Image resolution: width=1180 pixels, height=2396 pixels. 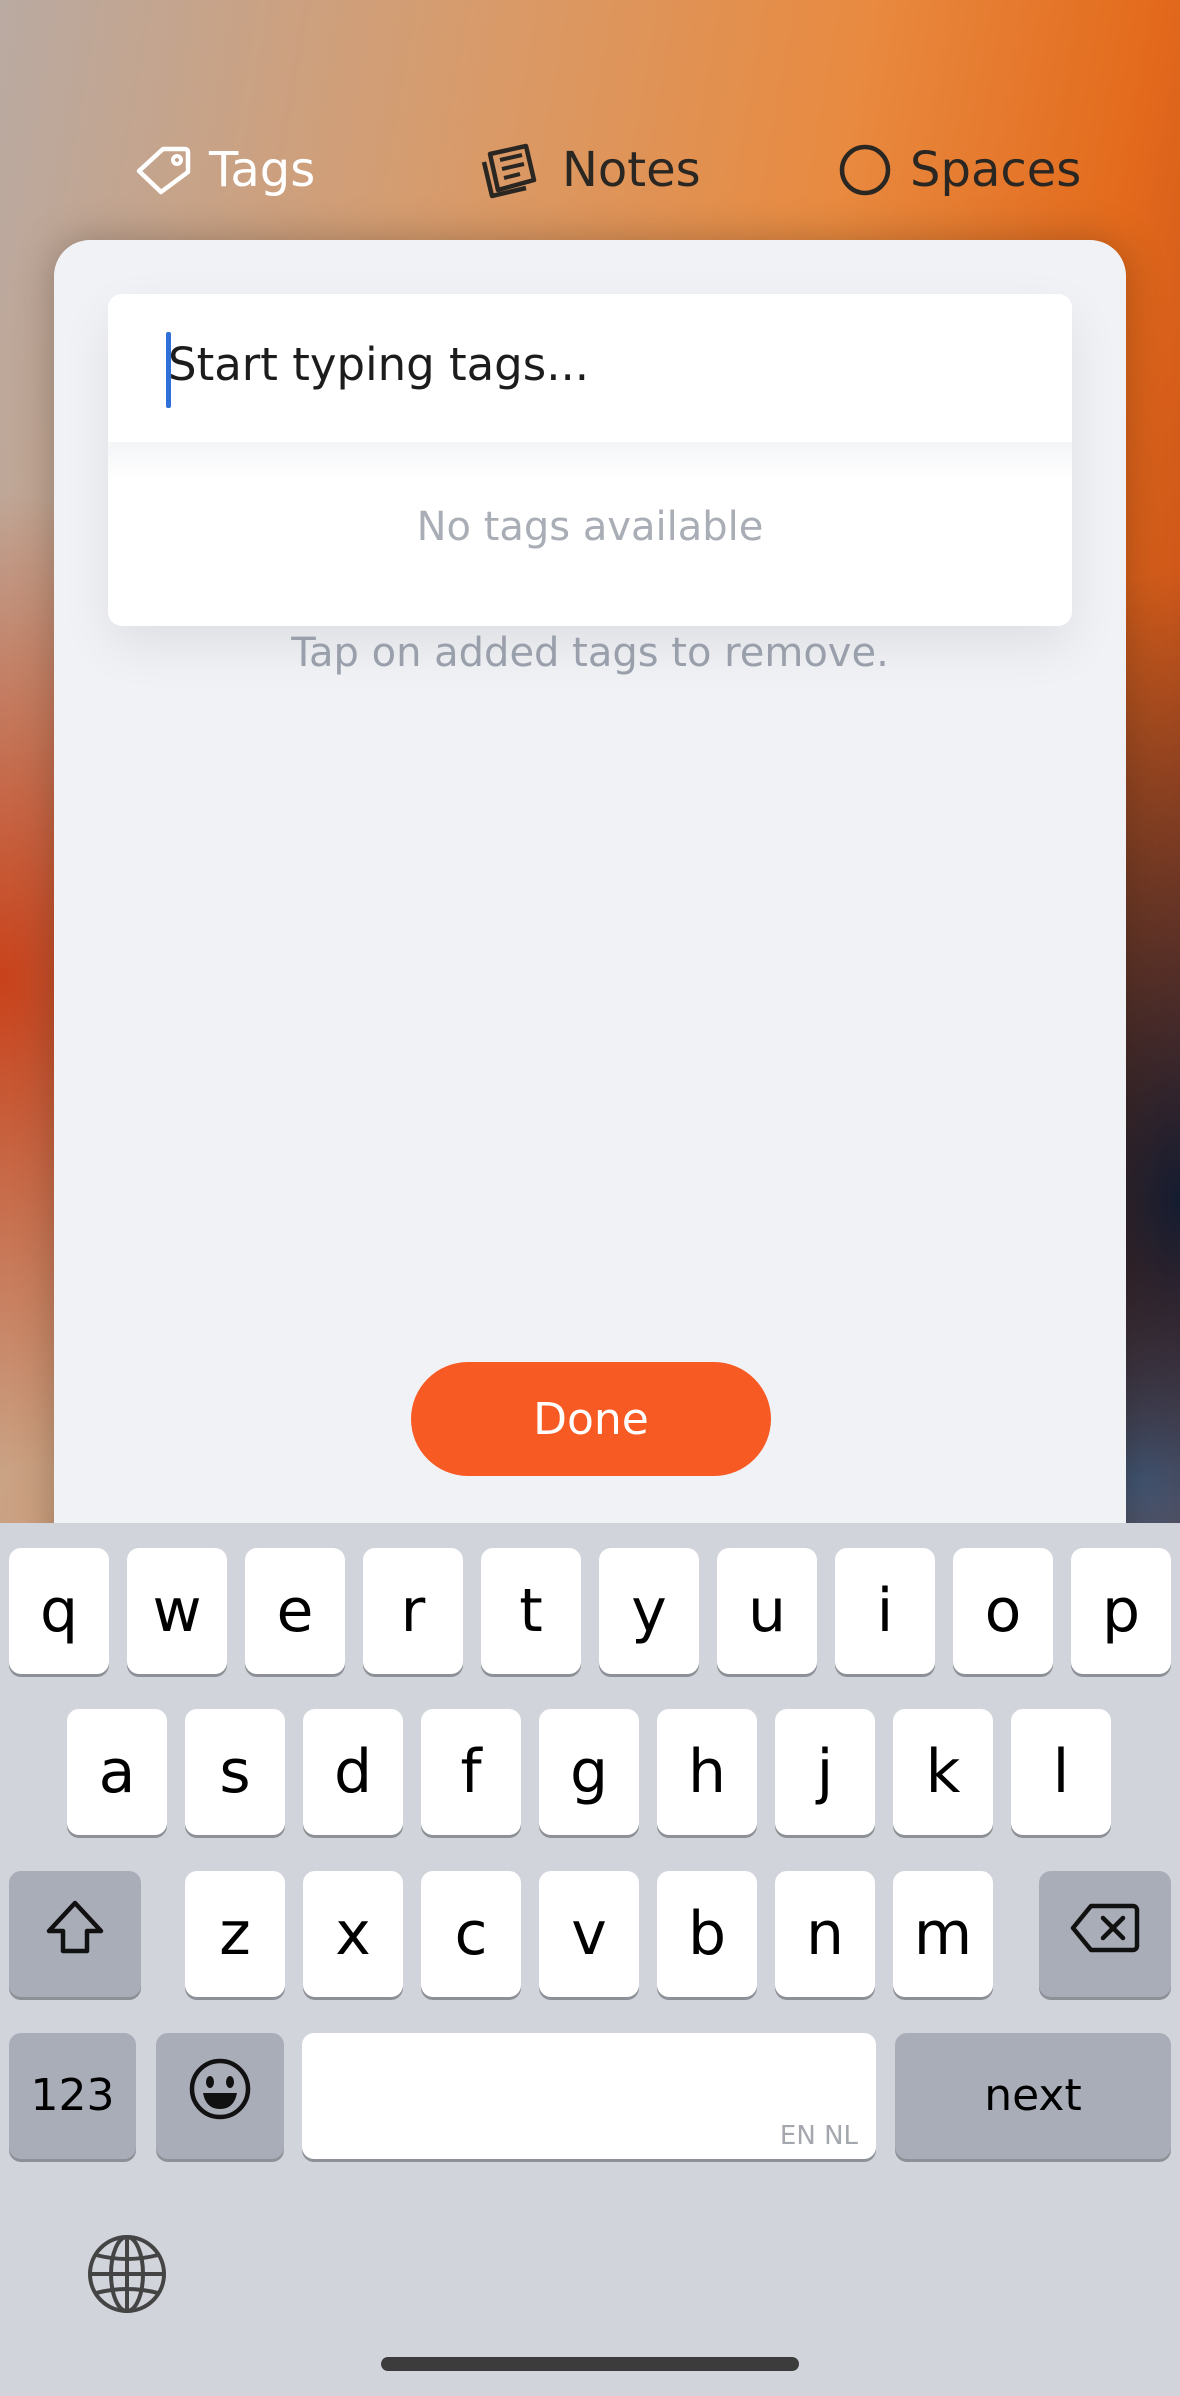 I want to click on key-label: v, so click(x=589, y=1934).